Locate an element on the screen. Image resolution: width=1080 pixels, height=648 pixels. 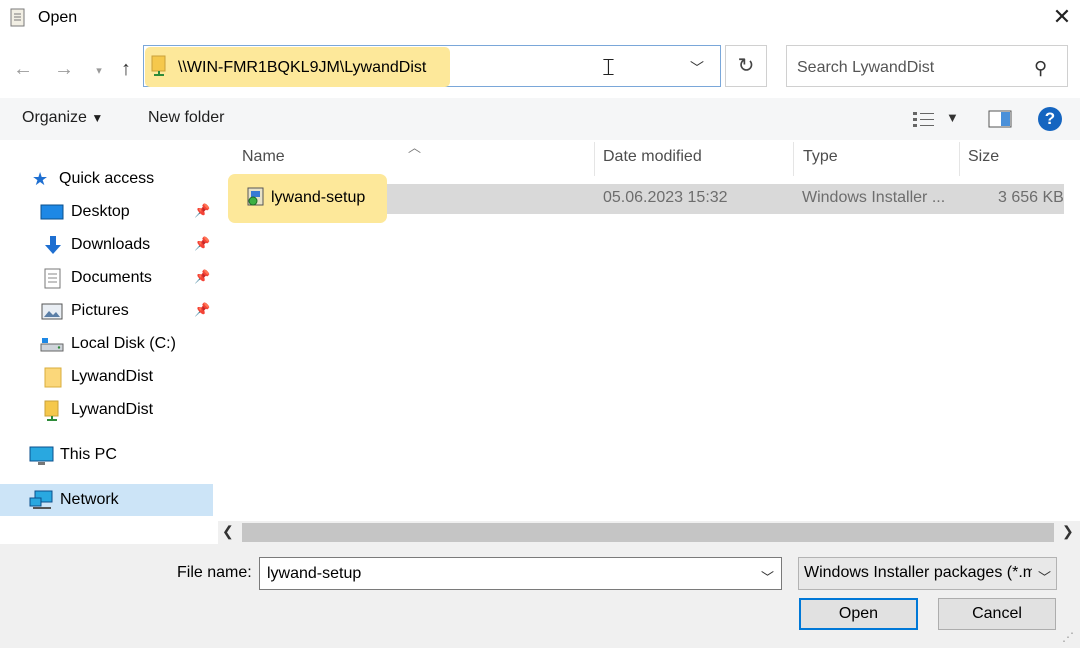
help-icon: ? is located at coordinates (1050, 119).